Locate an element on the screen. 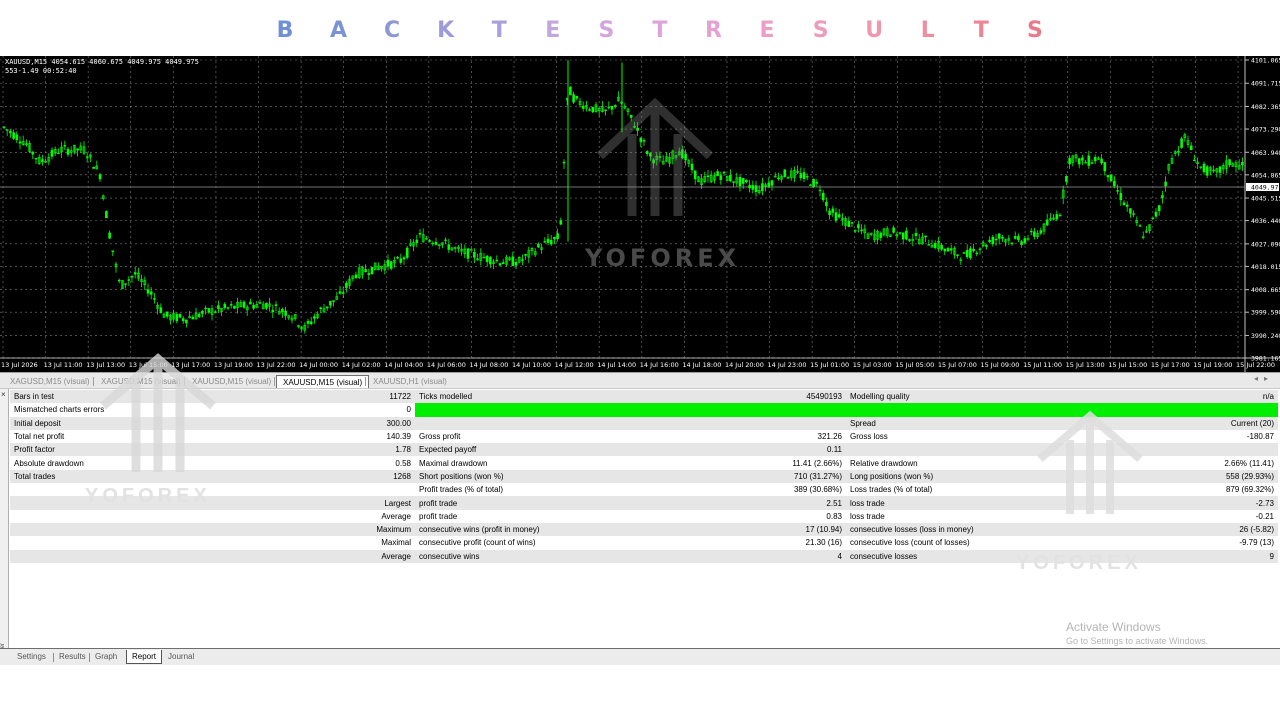 The height and width of the screenshot is (720, 1280). report-cell: Current (20) is located at coordinates (1147, 423).